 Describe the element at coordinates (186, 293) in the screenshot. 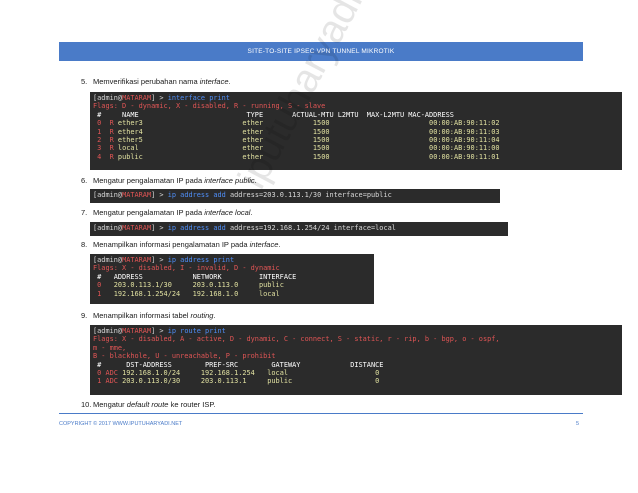

I see `terminal-row: 1 192.168.1.254/24 192.168.1.0 local` at that location.